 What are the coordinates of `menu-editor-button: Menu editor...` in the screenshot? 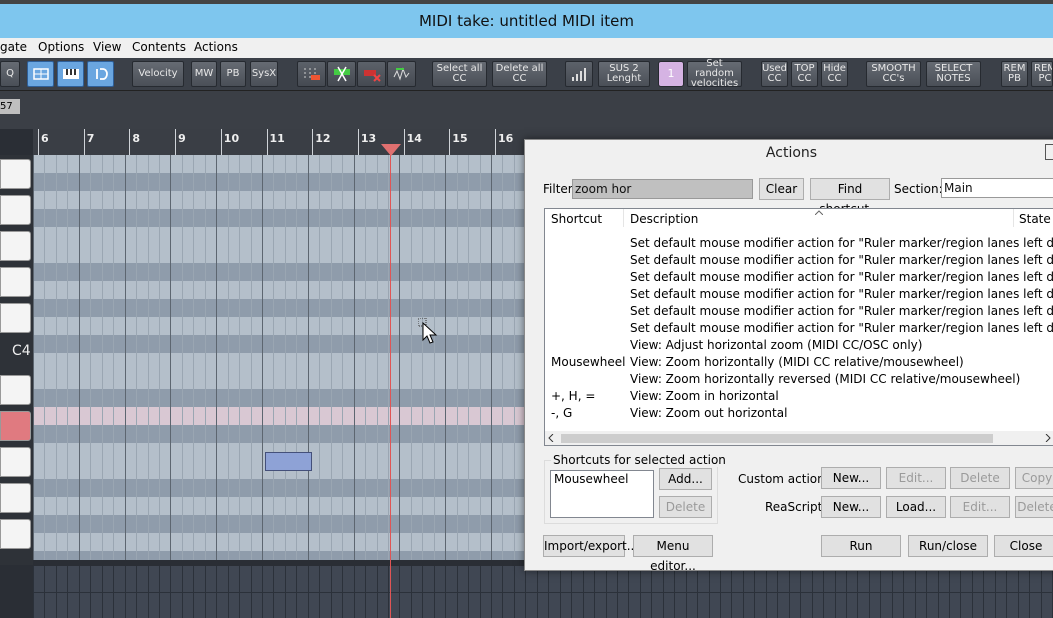 It's located at (673, 554).